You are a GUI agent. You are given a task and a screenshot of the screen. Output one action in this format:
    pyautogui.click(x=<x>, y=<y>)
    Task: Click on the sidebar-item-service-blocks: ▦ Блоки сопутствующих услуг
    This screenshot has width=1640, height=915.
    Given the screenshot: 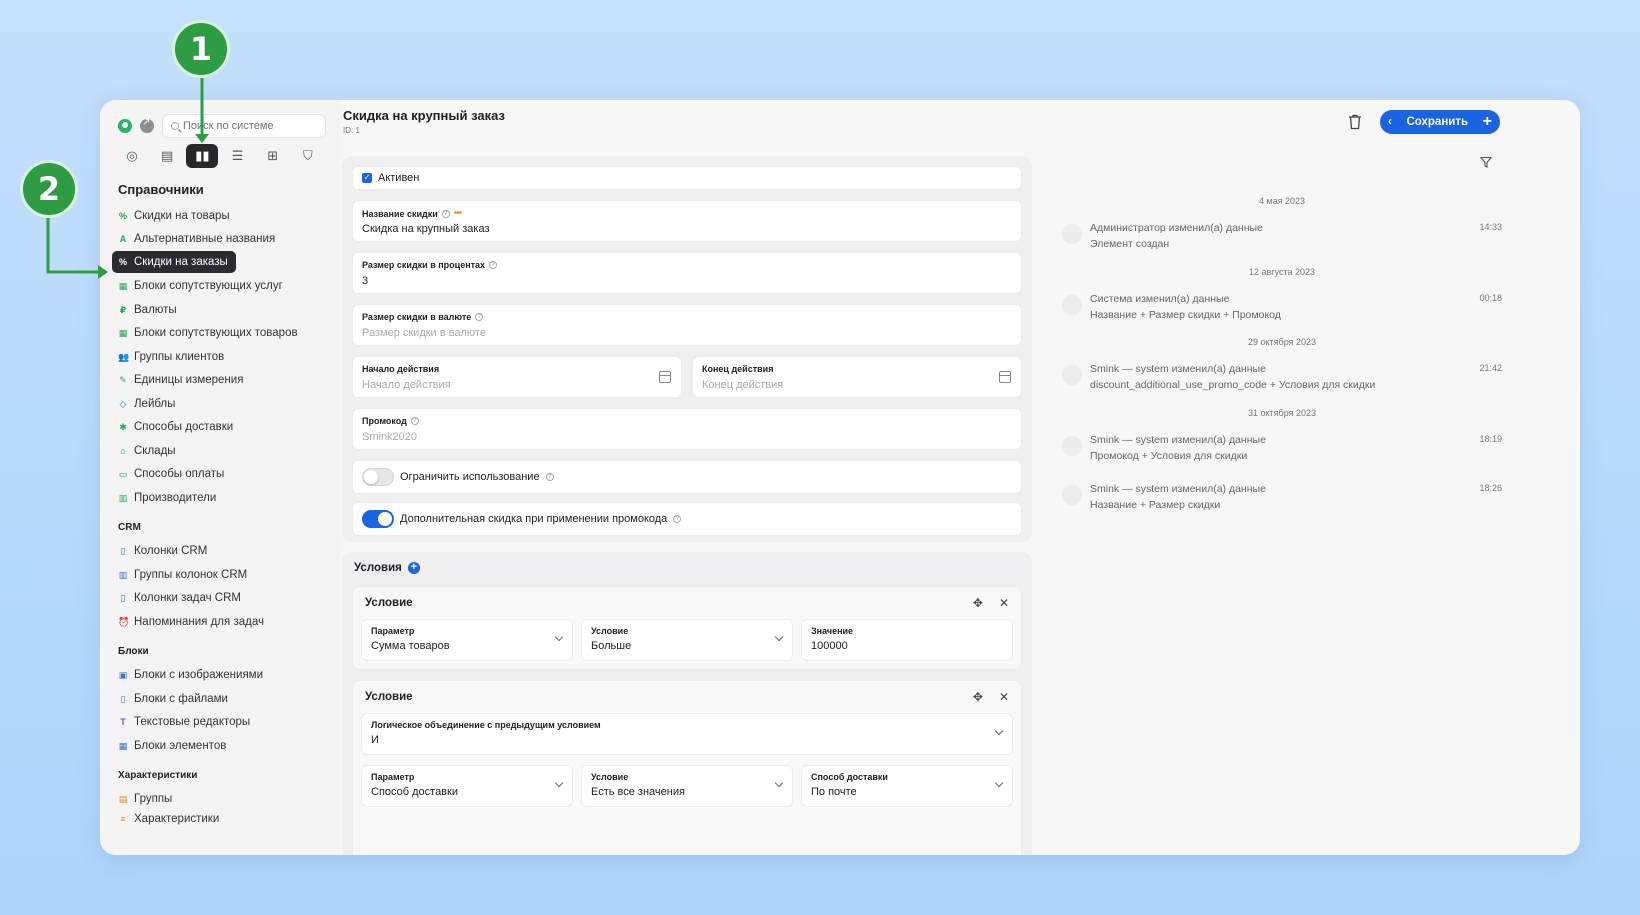 What is the action you would take?
    pyautogui.click(x=201, y=286)
    